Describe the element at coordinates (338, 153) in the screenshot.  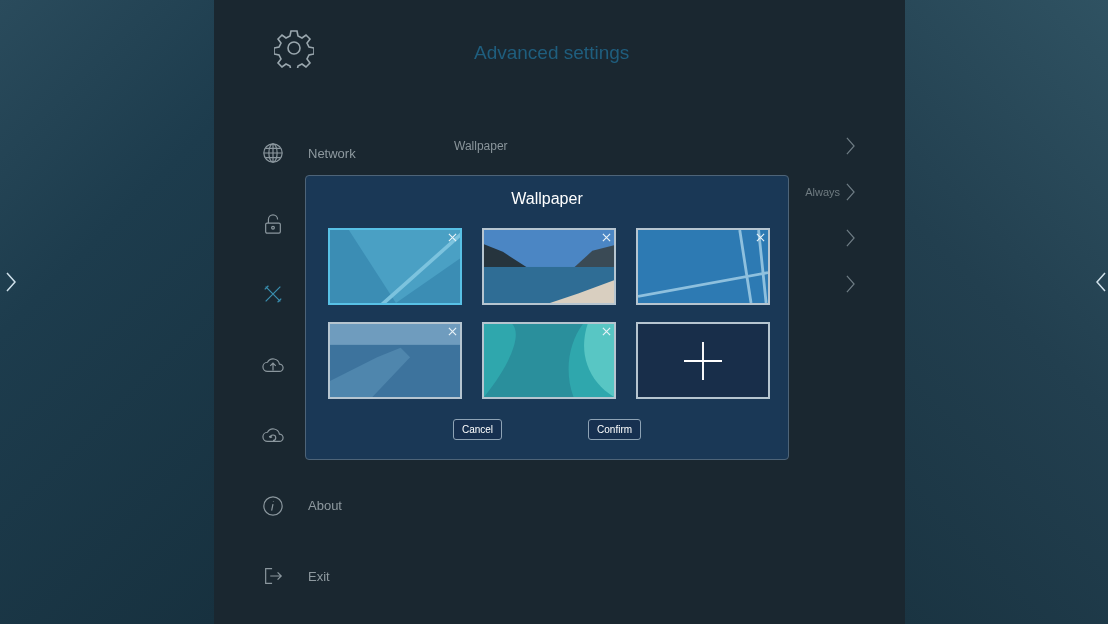
I see `sidebar-item: Network` at that location.